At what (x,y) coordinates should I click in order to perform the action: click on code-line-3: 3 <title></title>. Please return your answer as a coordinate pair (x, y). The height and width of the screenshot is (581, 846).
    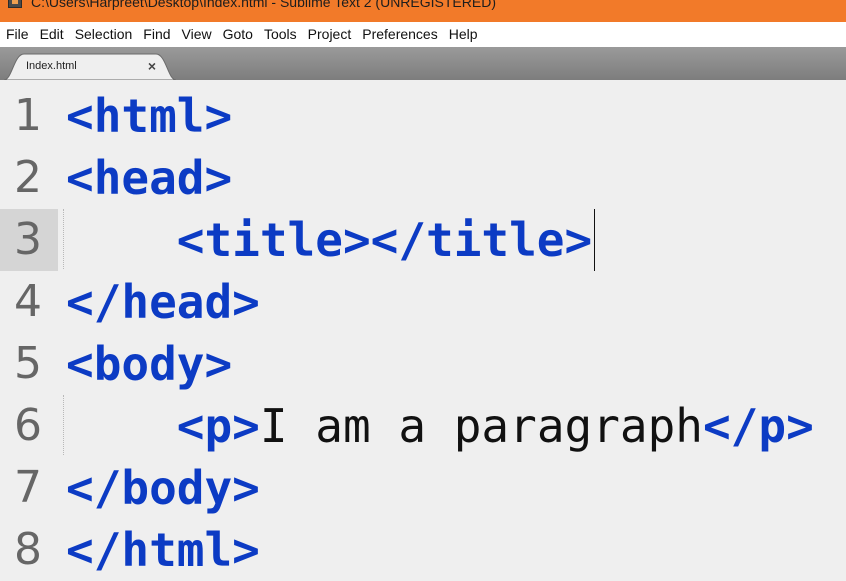
    Looking at the image, I should click on (423, 240).